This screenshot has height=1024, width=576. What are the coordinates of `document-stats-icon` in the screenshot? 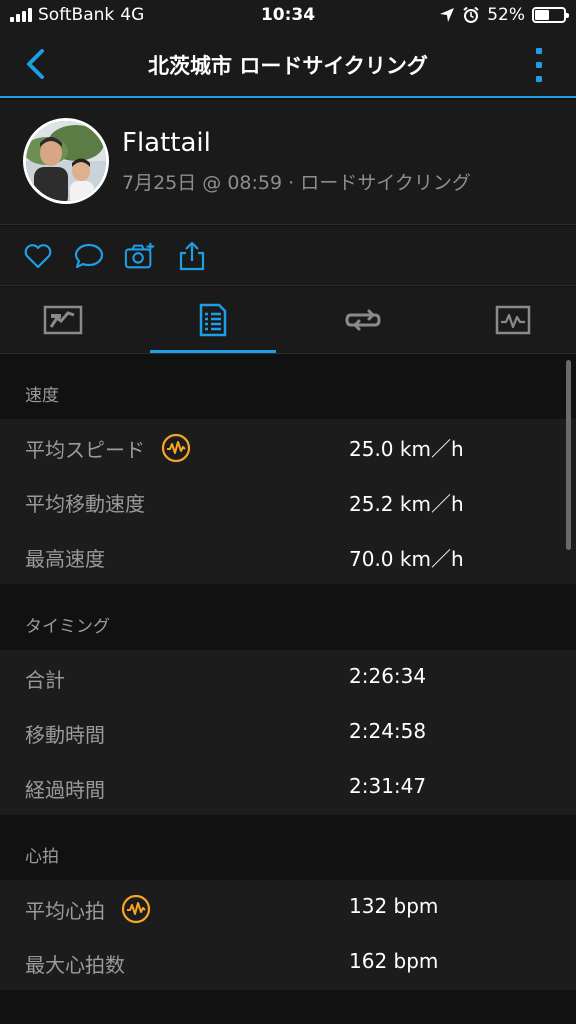 It's located at (213, 320).